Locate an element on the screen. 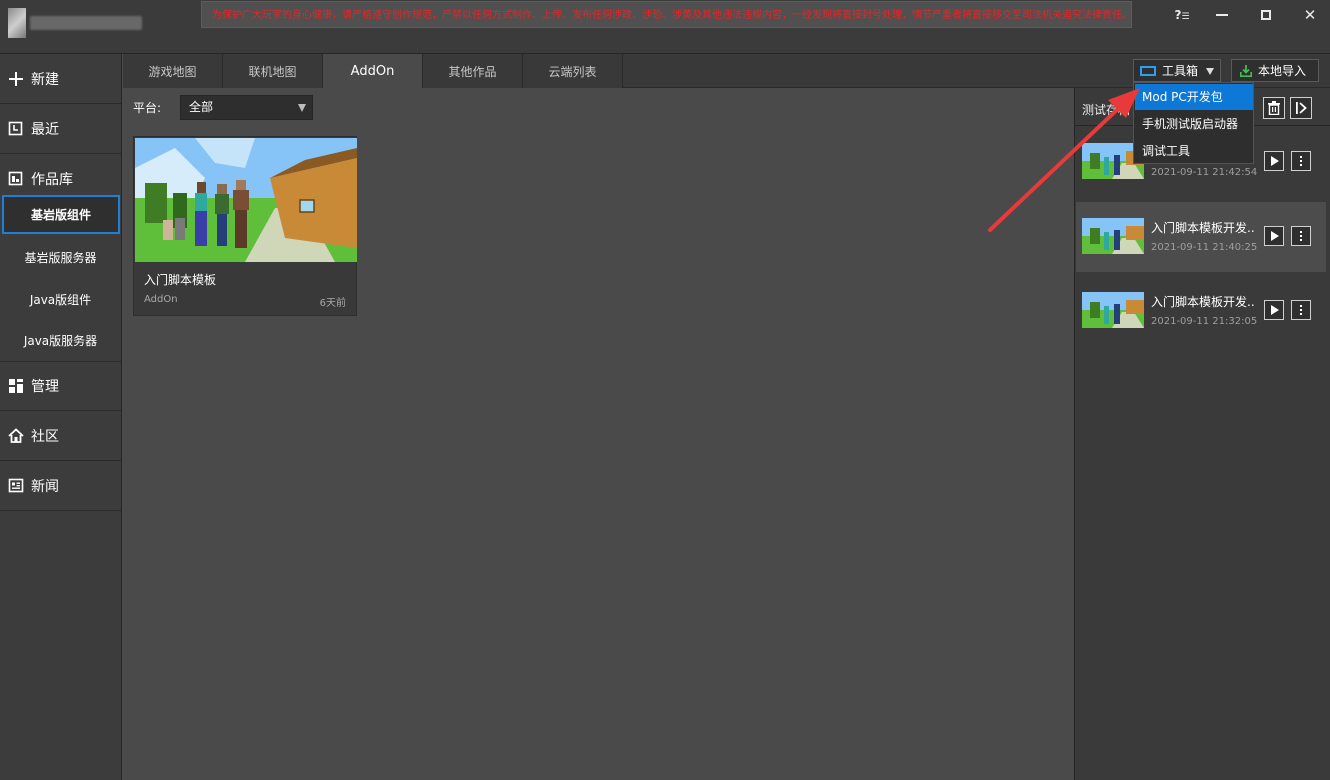 The width and height of the screenshot is (1330, 780). tab-game-map: 游戏地图 is located at coordinates (173, 71).